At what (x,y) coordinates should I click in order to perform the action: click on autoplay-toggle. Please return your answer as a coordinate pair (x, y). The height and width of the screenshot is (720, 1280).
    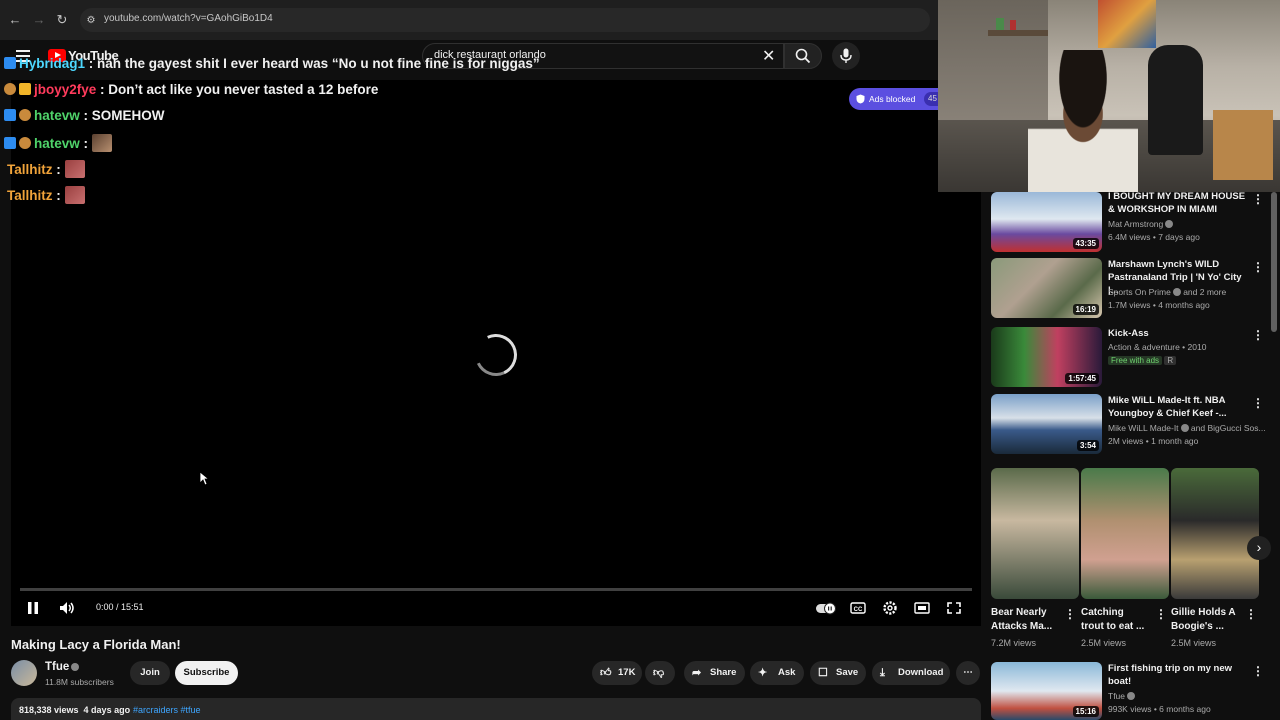
    Looking at the image, I should click on (826, 608).